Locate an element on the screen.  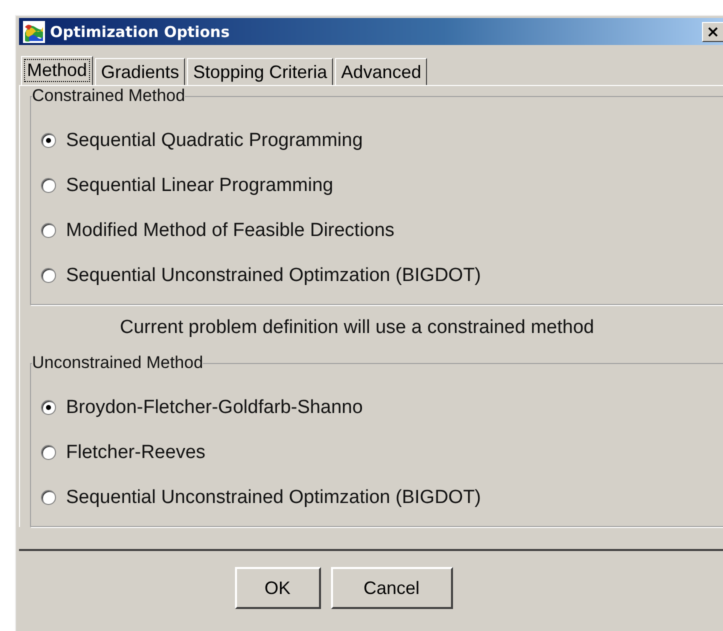
tab: Gradients is located at coordinates (140, 71).